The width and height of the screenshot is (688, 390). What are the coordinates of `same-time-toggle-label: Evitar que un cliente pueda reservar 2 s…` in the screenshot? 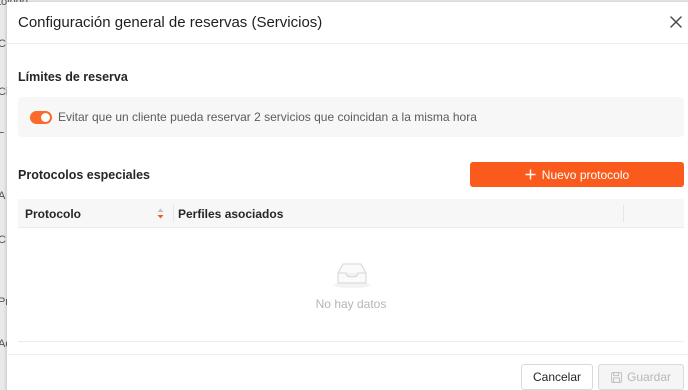 It's located at (267, 117).